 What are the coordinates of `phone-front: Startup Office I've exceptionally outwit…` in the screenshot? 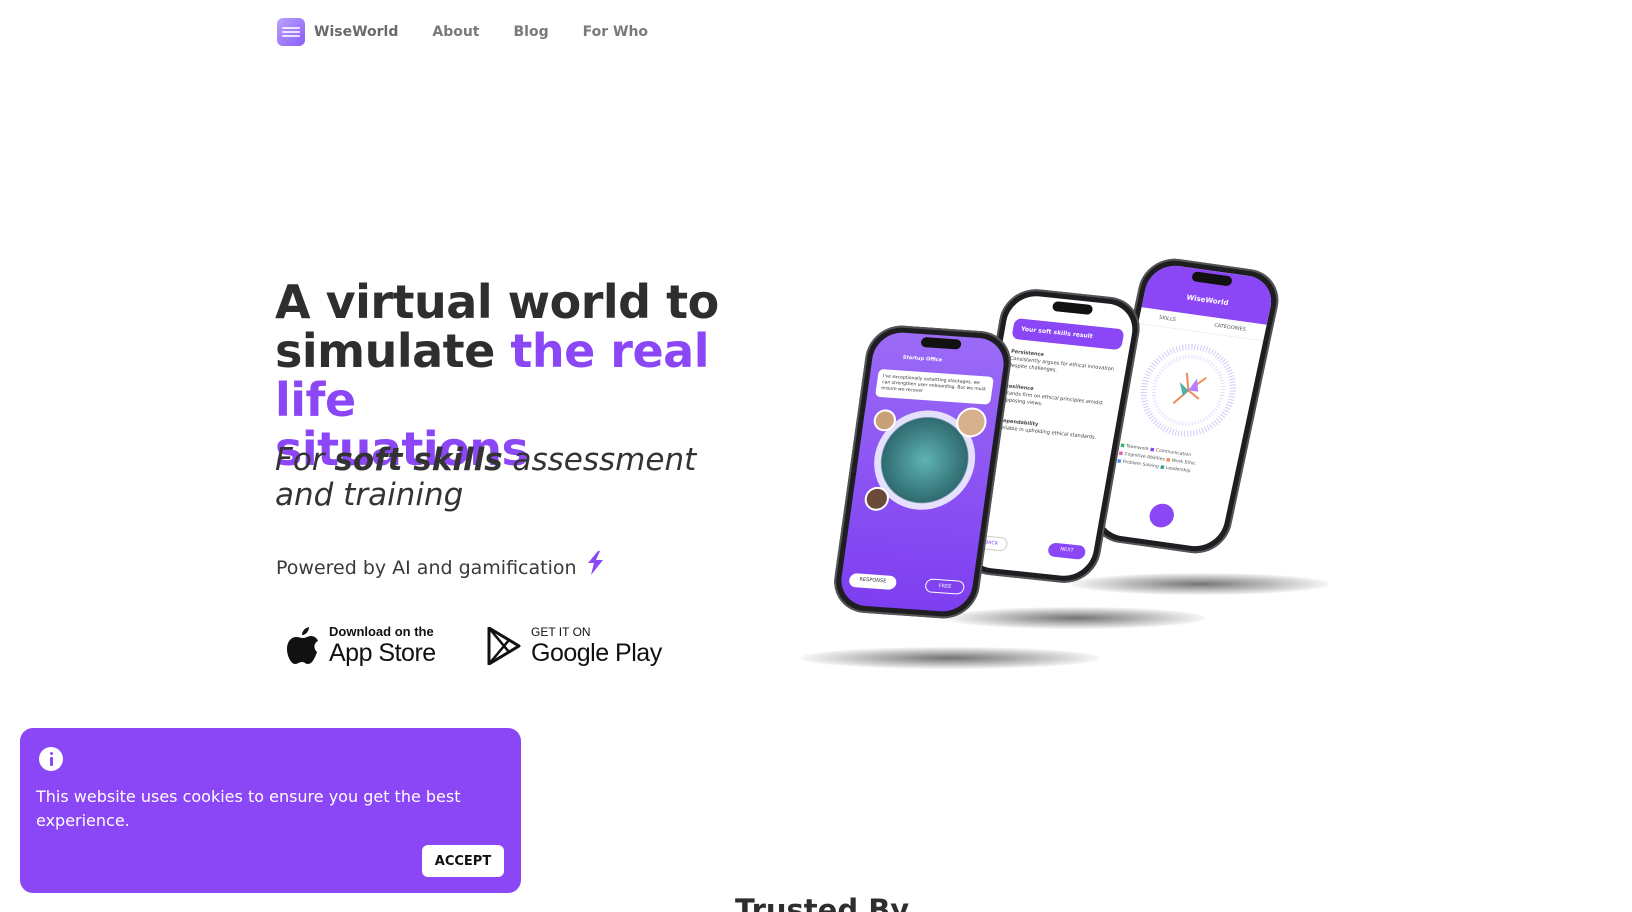 It's located at (922, 472).